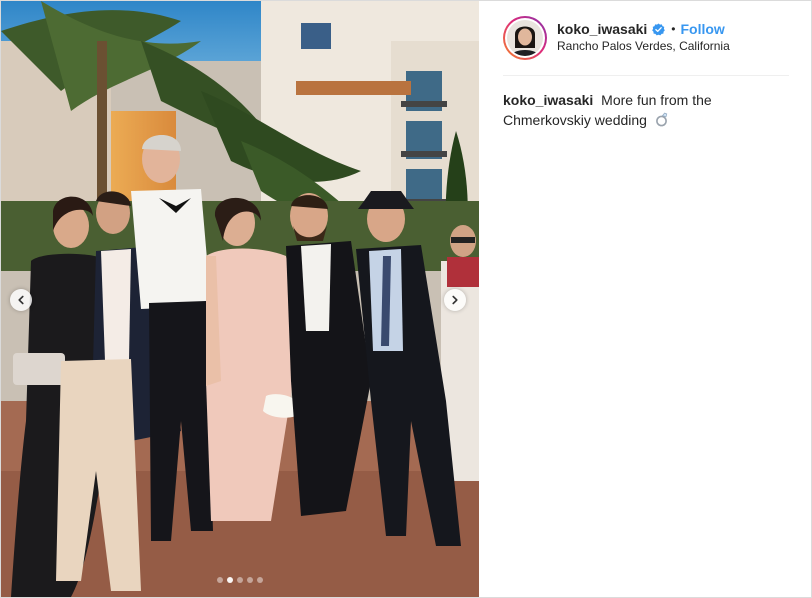  Describe the element at coordinates (230, 580) in the screenshot. I see `carousel-dot-active` at that location.